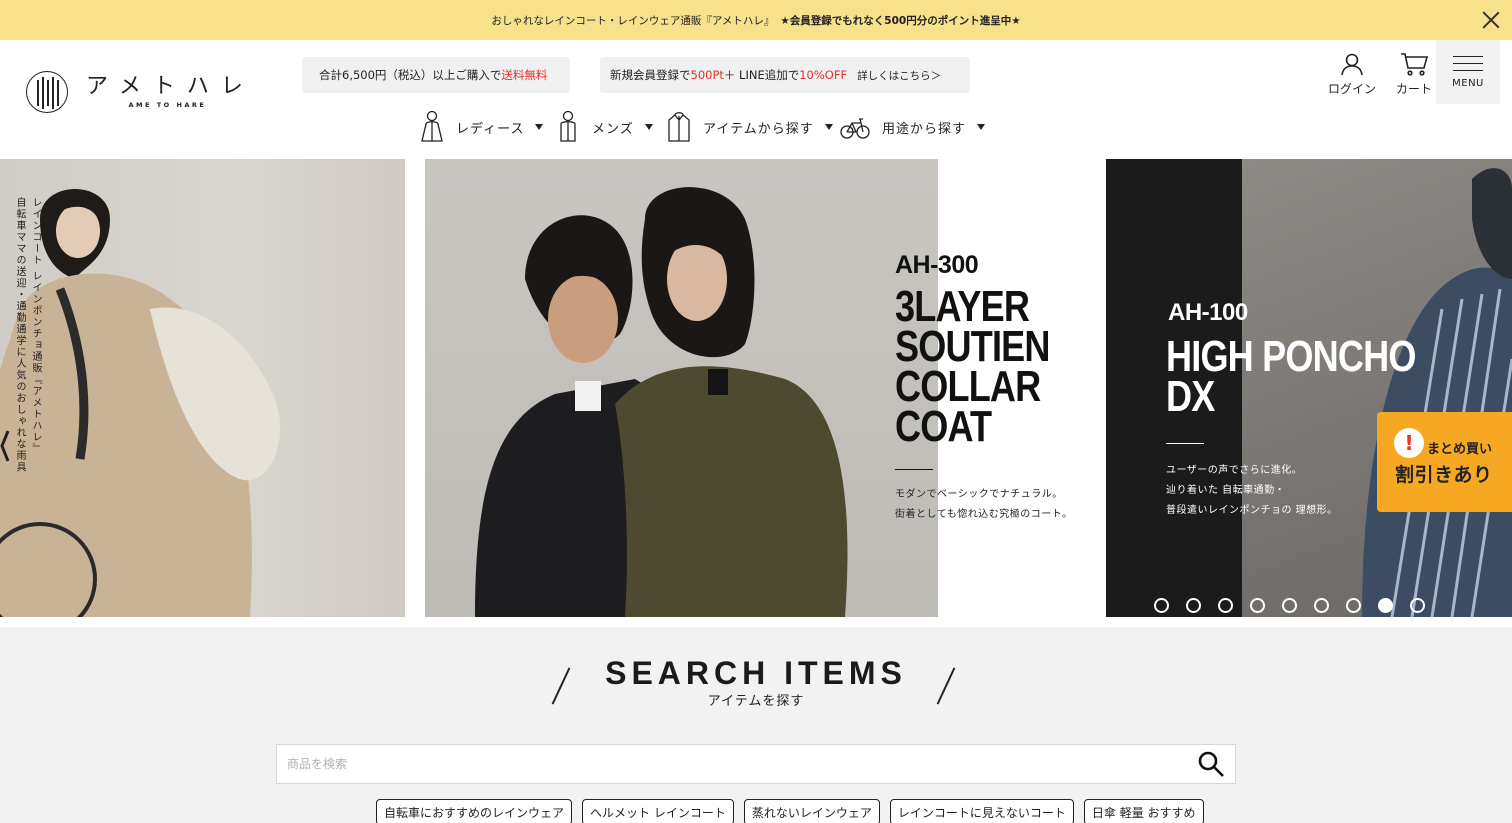  What do you see at coordinates (855, 128) in the screenshot?
I see `bicycle-icon` at bounding box center [855, 128].